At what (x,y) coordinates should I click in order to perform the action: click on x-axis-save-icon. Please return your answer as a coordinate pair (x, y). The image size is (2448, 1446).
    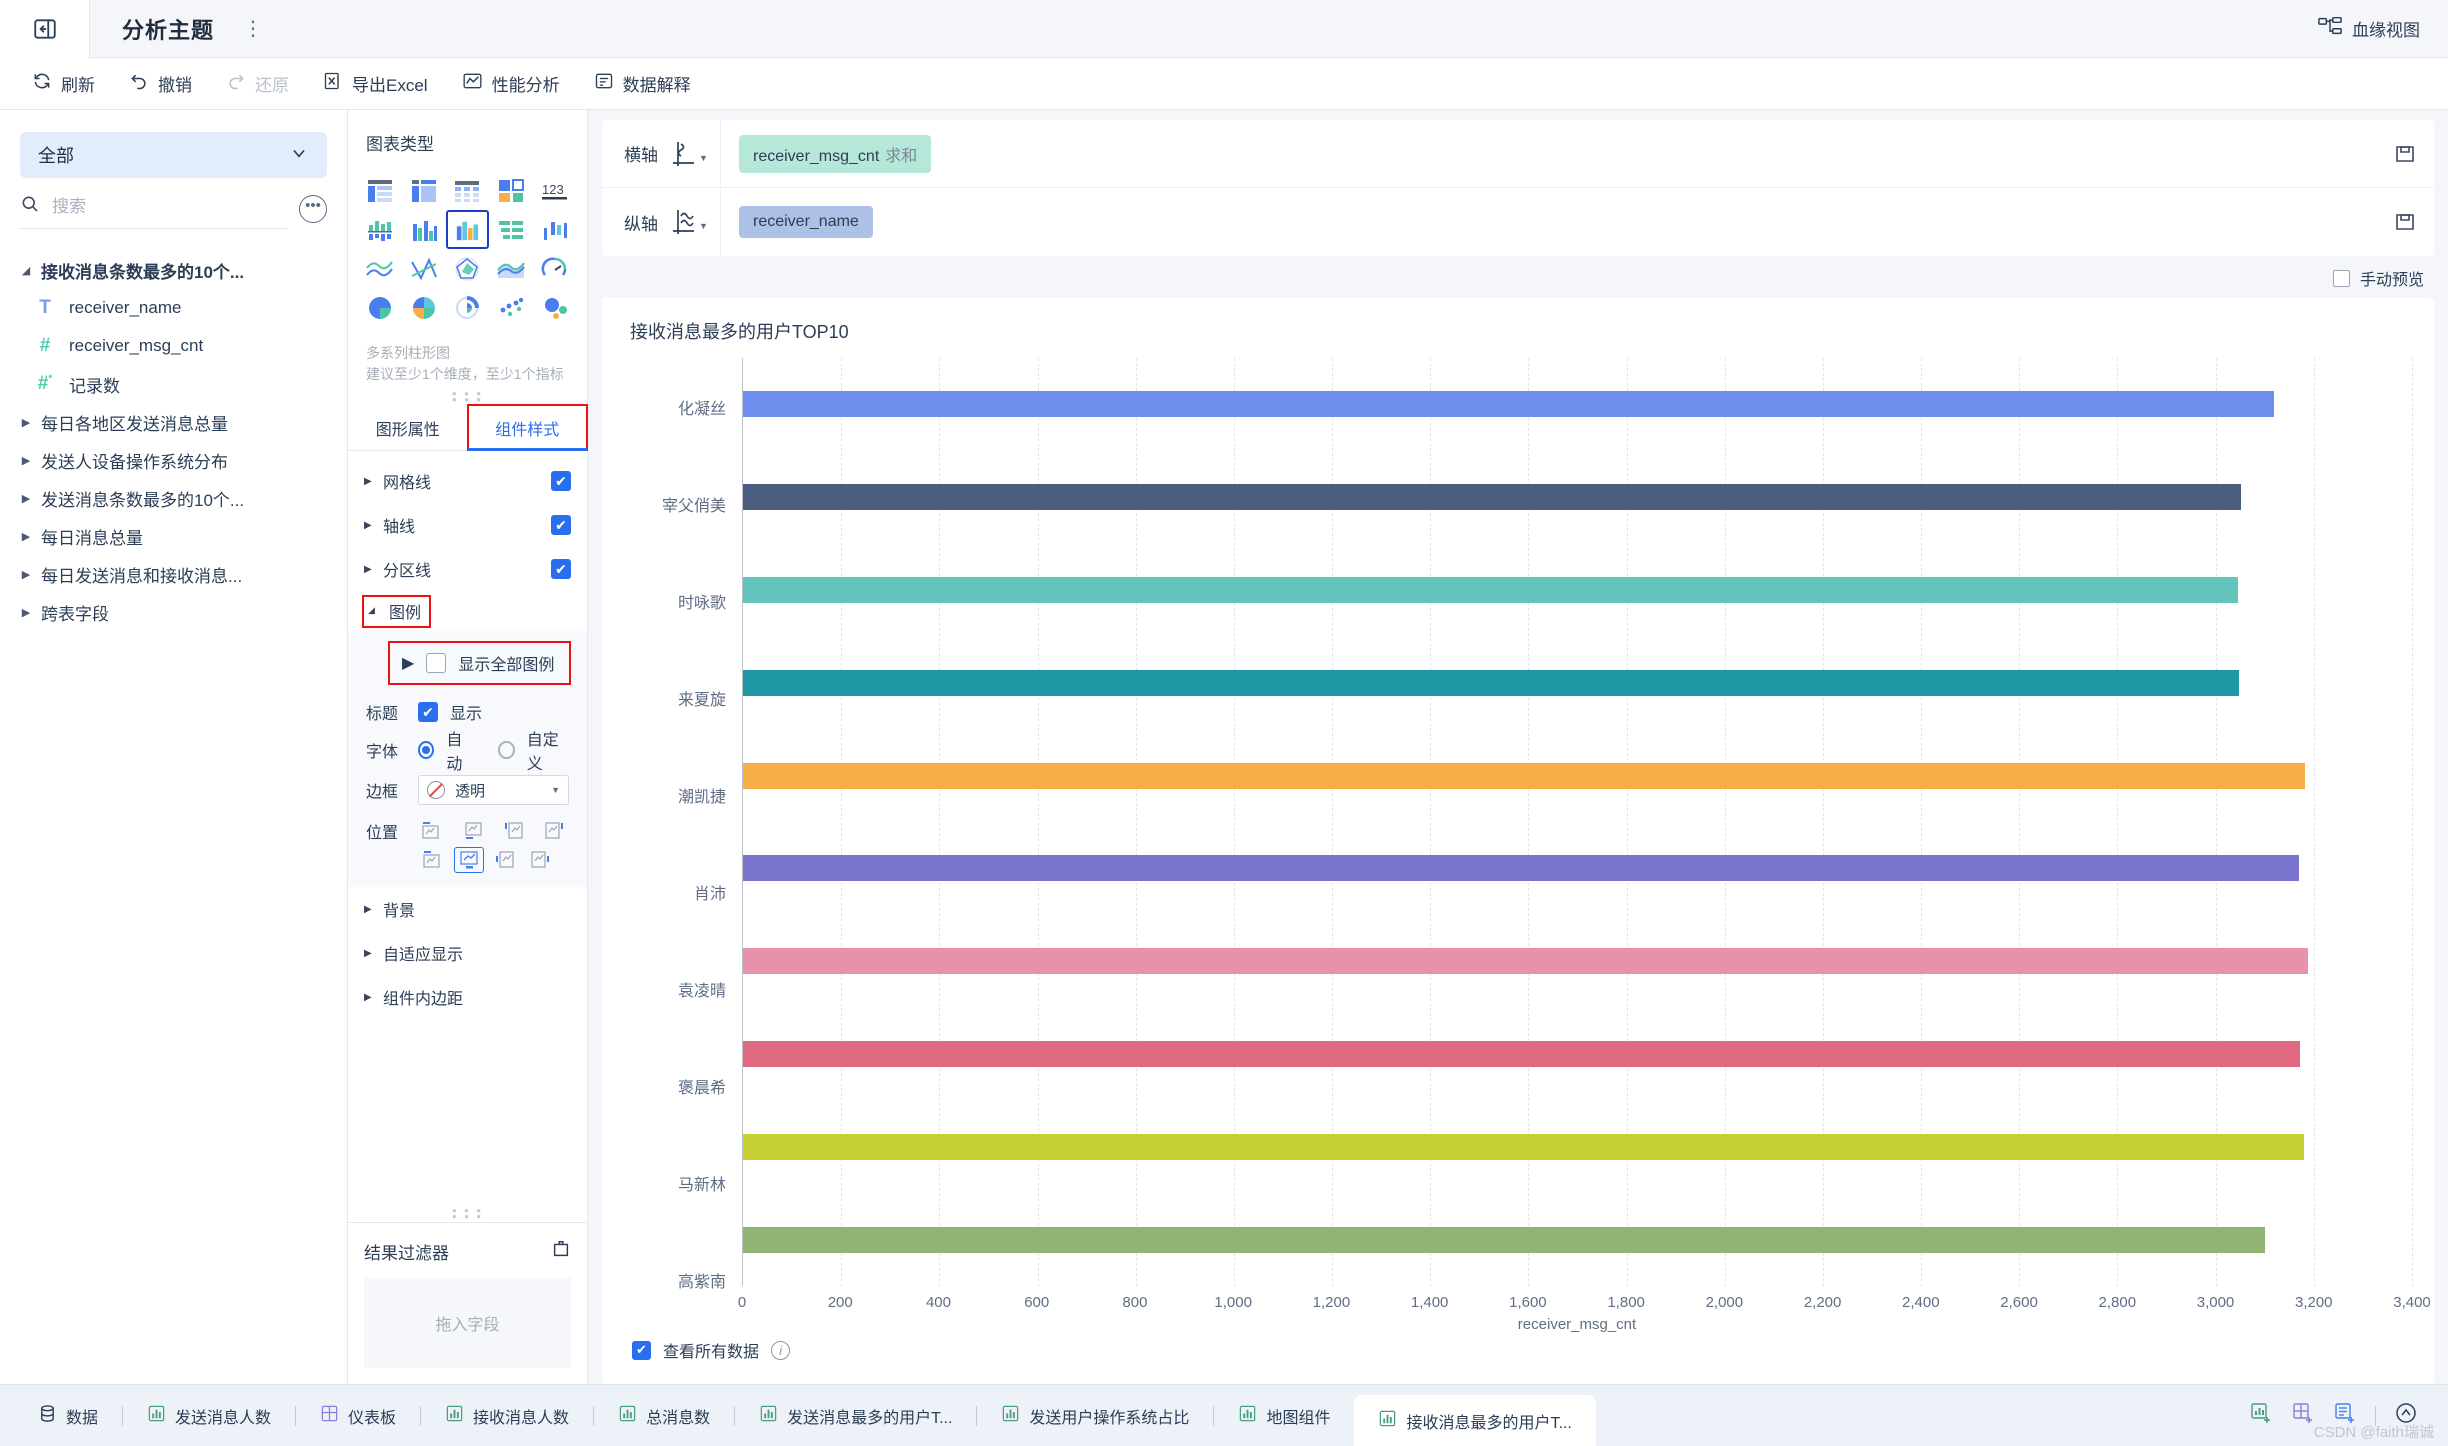
    Looking at the image, I should click on (2405, 154).